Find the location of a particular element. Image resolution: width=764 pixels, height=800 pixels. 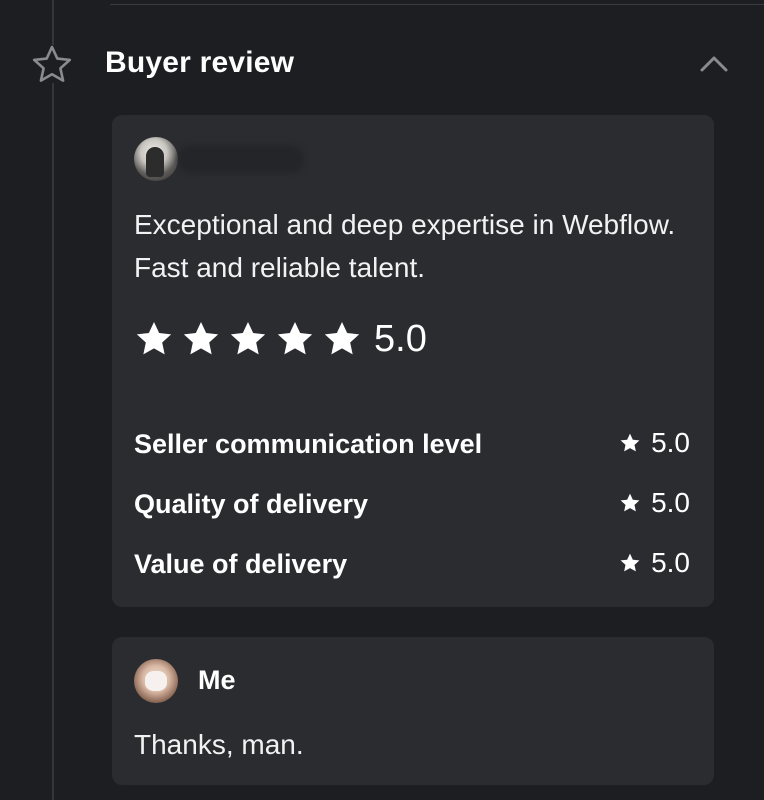

avatar-face is located at coordinates (156, 681).